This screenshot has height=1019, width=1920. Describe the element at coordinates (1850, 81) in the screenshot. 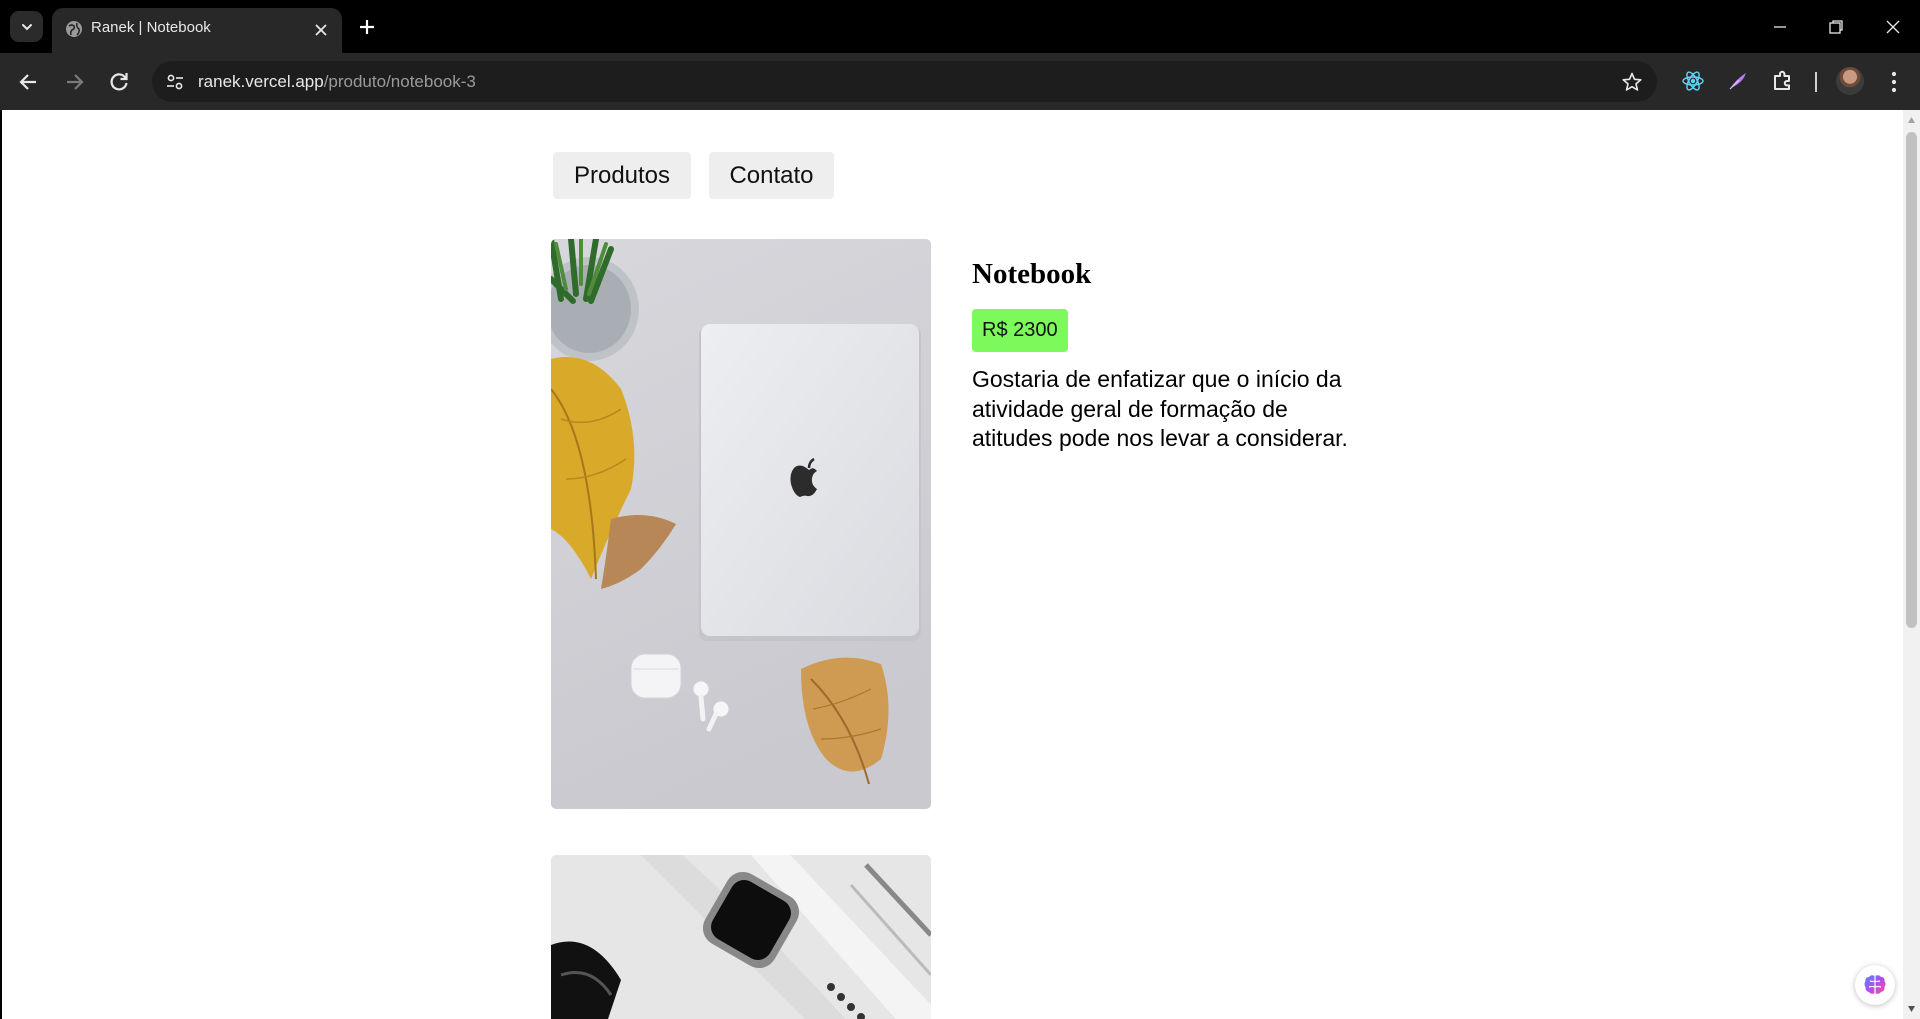

I see `profile-avatar` at that location.